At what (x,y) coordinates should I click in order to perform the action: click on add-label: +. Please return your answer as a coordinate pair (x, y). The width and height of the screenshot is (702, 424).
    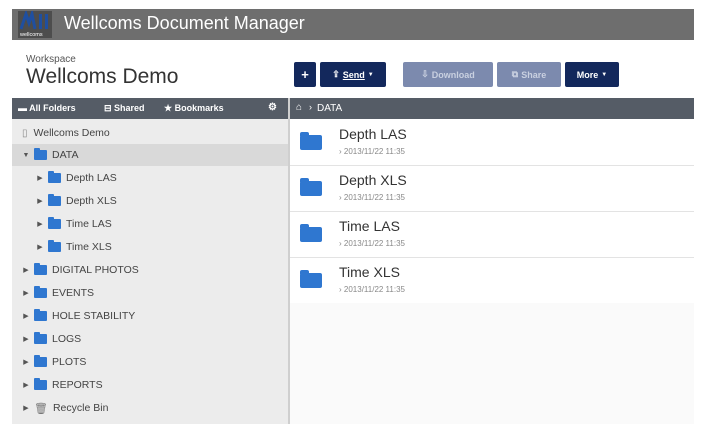
    Looking at the image, I should click on (305, 74).